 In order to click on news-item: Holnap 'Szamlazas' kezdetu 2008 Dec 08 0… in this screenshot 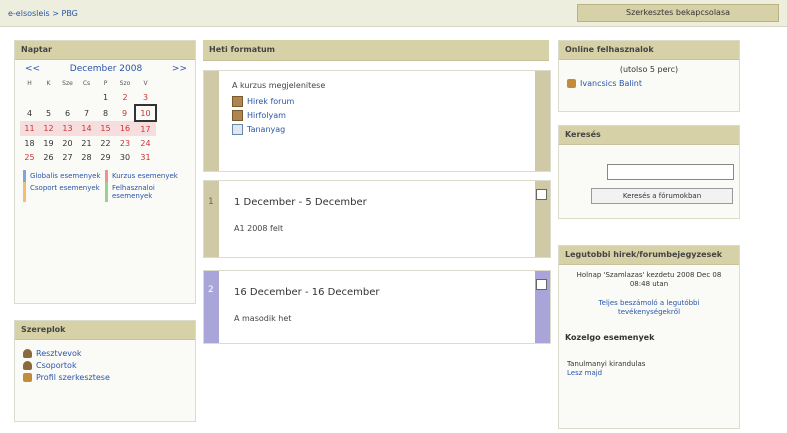, I will do `click(649, 279)`.